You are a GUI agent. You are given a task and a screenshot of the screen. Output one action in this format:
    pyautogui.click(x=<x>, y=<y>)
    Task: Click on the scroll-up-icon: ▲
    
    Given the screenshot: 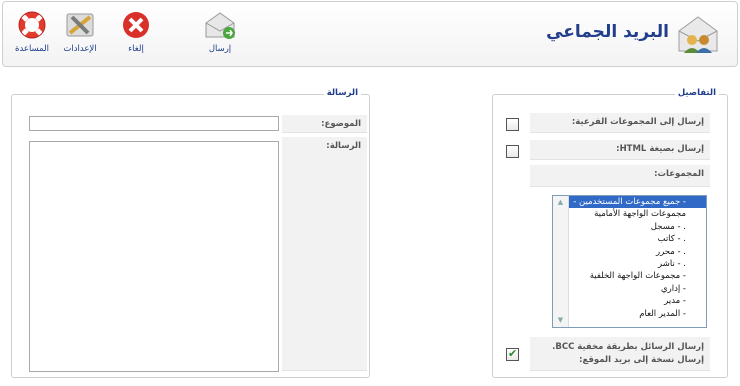 What is the action you would take?
    pyautogui.click(x=560, y=202)
    